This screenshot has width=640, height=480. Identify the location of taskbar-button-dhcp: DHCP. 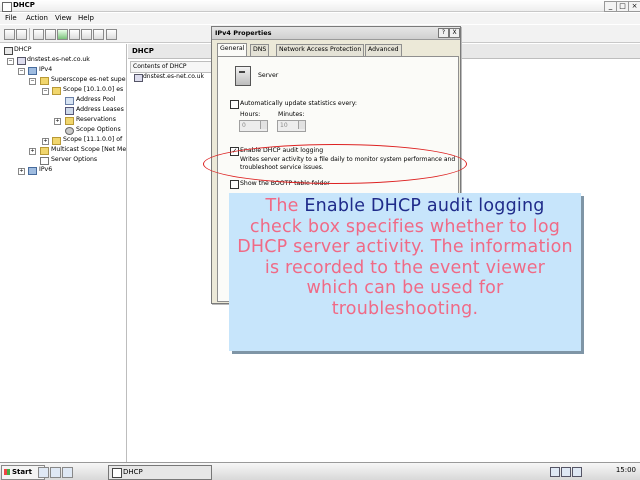
(160, 472).